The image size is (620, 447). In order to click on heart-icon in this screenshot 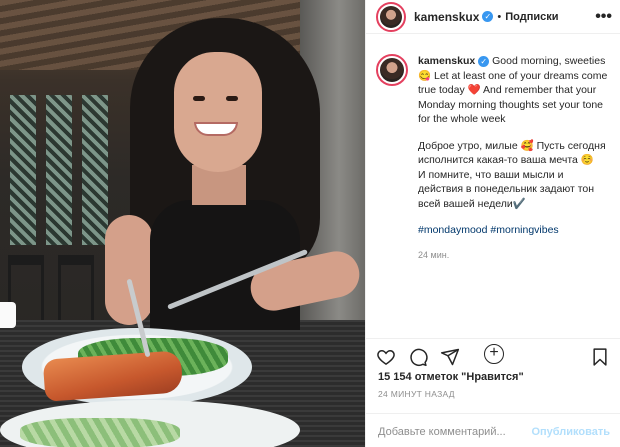, I will do `click(386, 357)`.